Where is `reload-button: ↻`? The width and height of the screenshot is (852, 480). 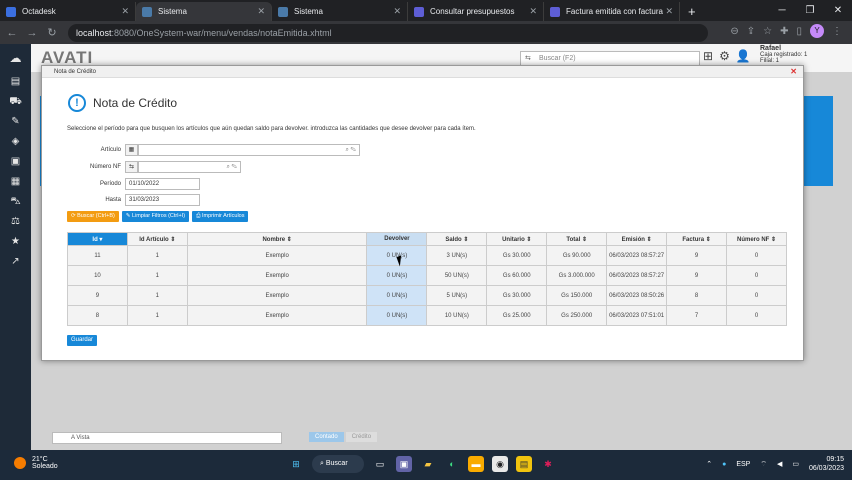
reload-button: ↻ is located at coordinates (52, 32).